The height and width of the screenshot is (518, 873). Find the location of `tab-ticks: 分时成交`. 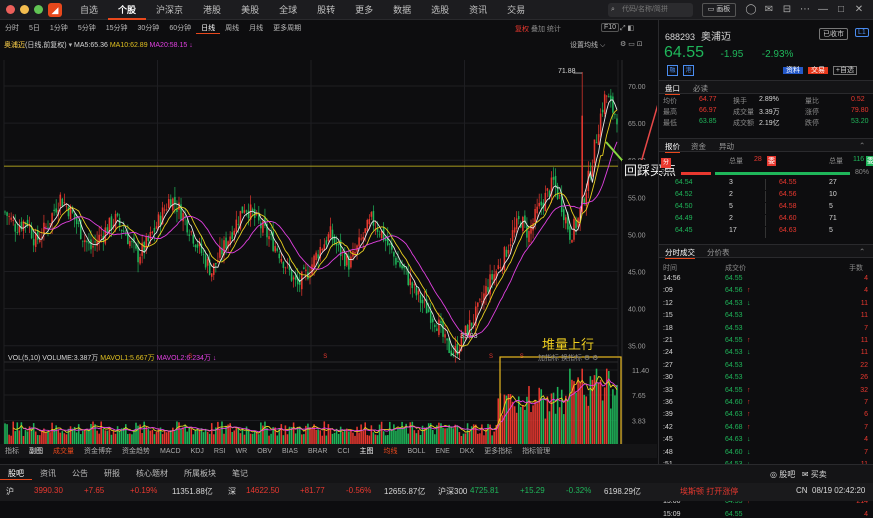

tab-ticks: 分时成交 is located at coordinates (680, 253).